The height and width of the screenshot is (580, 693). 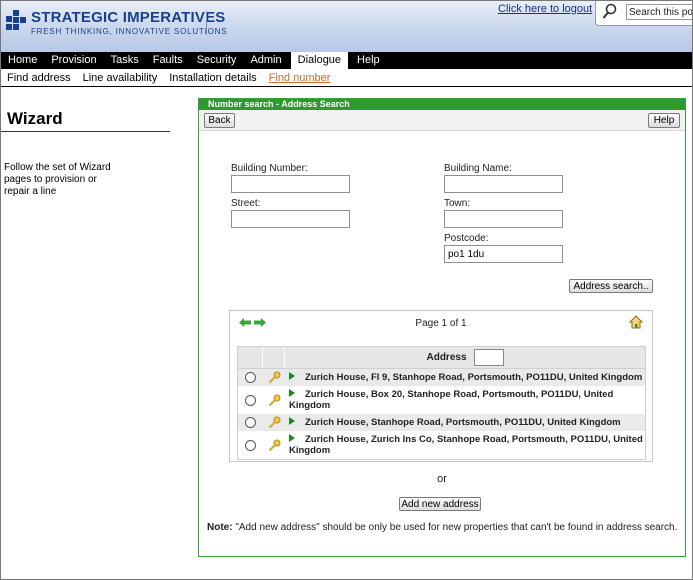 I want to click on note-label: Note:, so click(x=220, y=527).